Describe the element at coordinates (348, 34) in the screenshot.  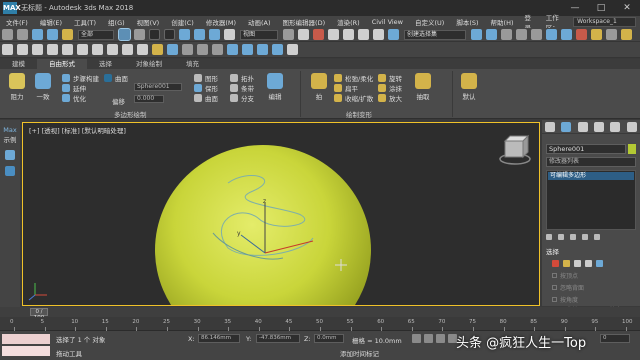
I see `angle-snap-icon` at that location.